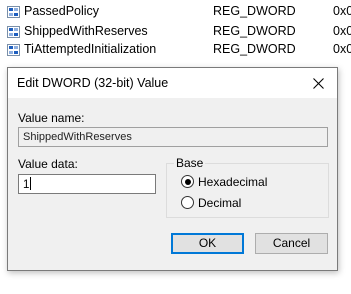  Describe the element at coordinates (190, 163) in the screenshot. I see `base-group-label: Base` at that location.